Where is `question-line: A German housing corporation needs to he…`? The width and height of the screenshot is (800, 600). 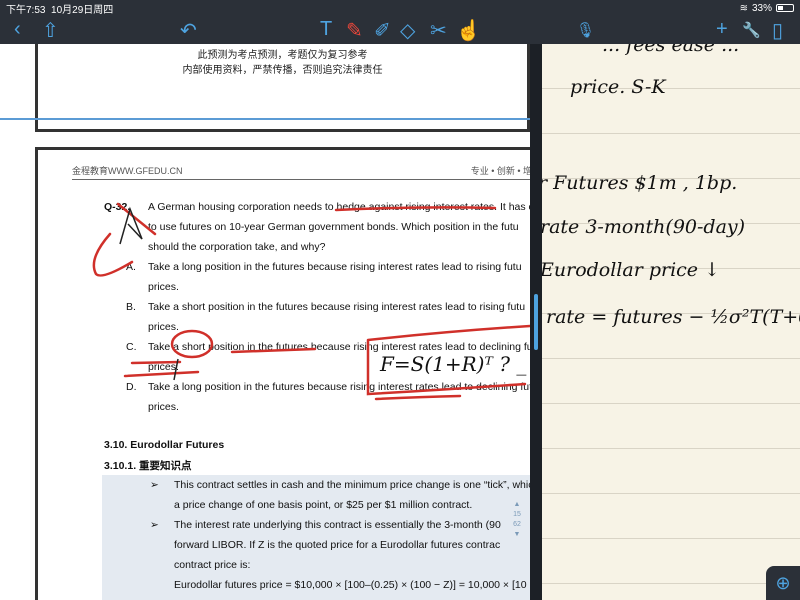
question-line: A German housing corporation needs to he… is located at coordinates (339, 207).